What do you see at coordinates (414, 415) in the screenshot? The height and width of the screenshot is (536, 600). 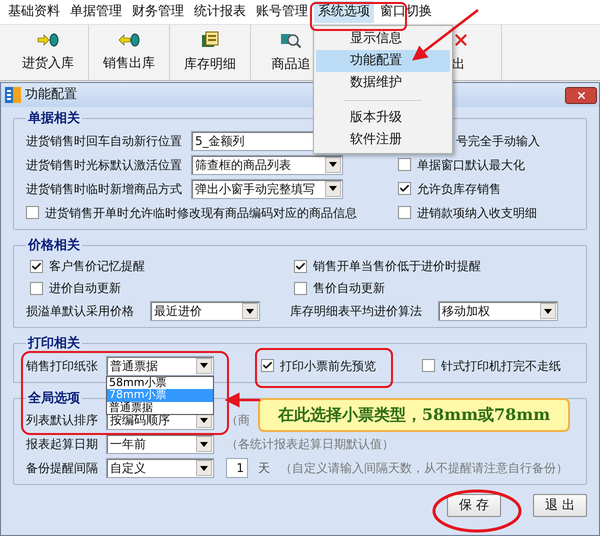 I see `callout-note: 在此选择小票类型，58mm或78mm` at bounding box center [414, 415].